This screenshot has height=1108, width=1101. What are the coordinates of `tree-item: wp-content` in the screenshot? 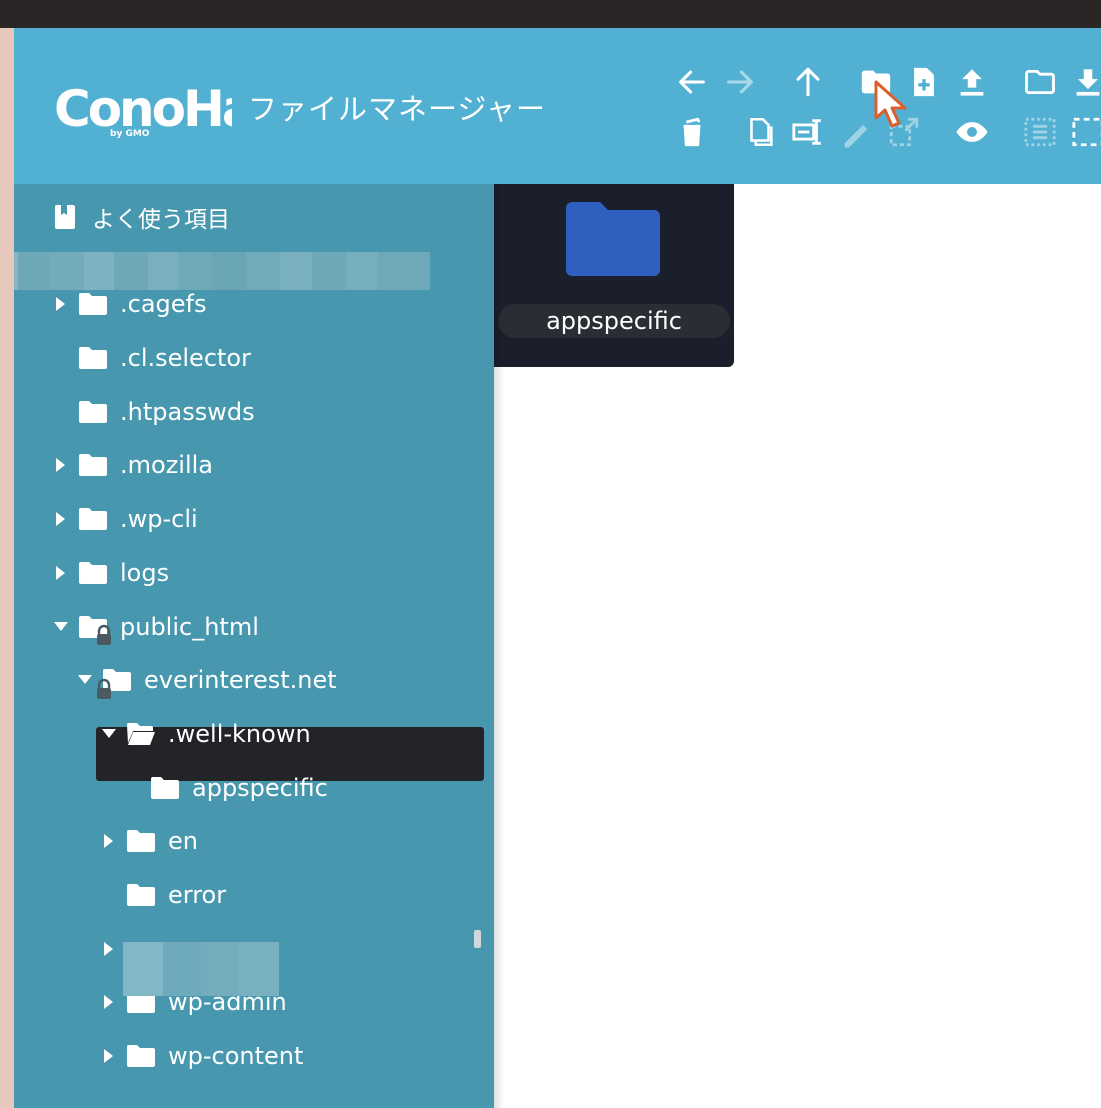 It's located at (202, 1056).